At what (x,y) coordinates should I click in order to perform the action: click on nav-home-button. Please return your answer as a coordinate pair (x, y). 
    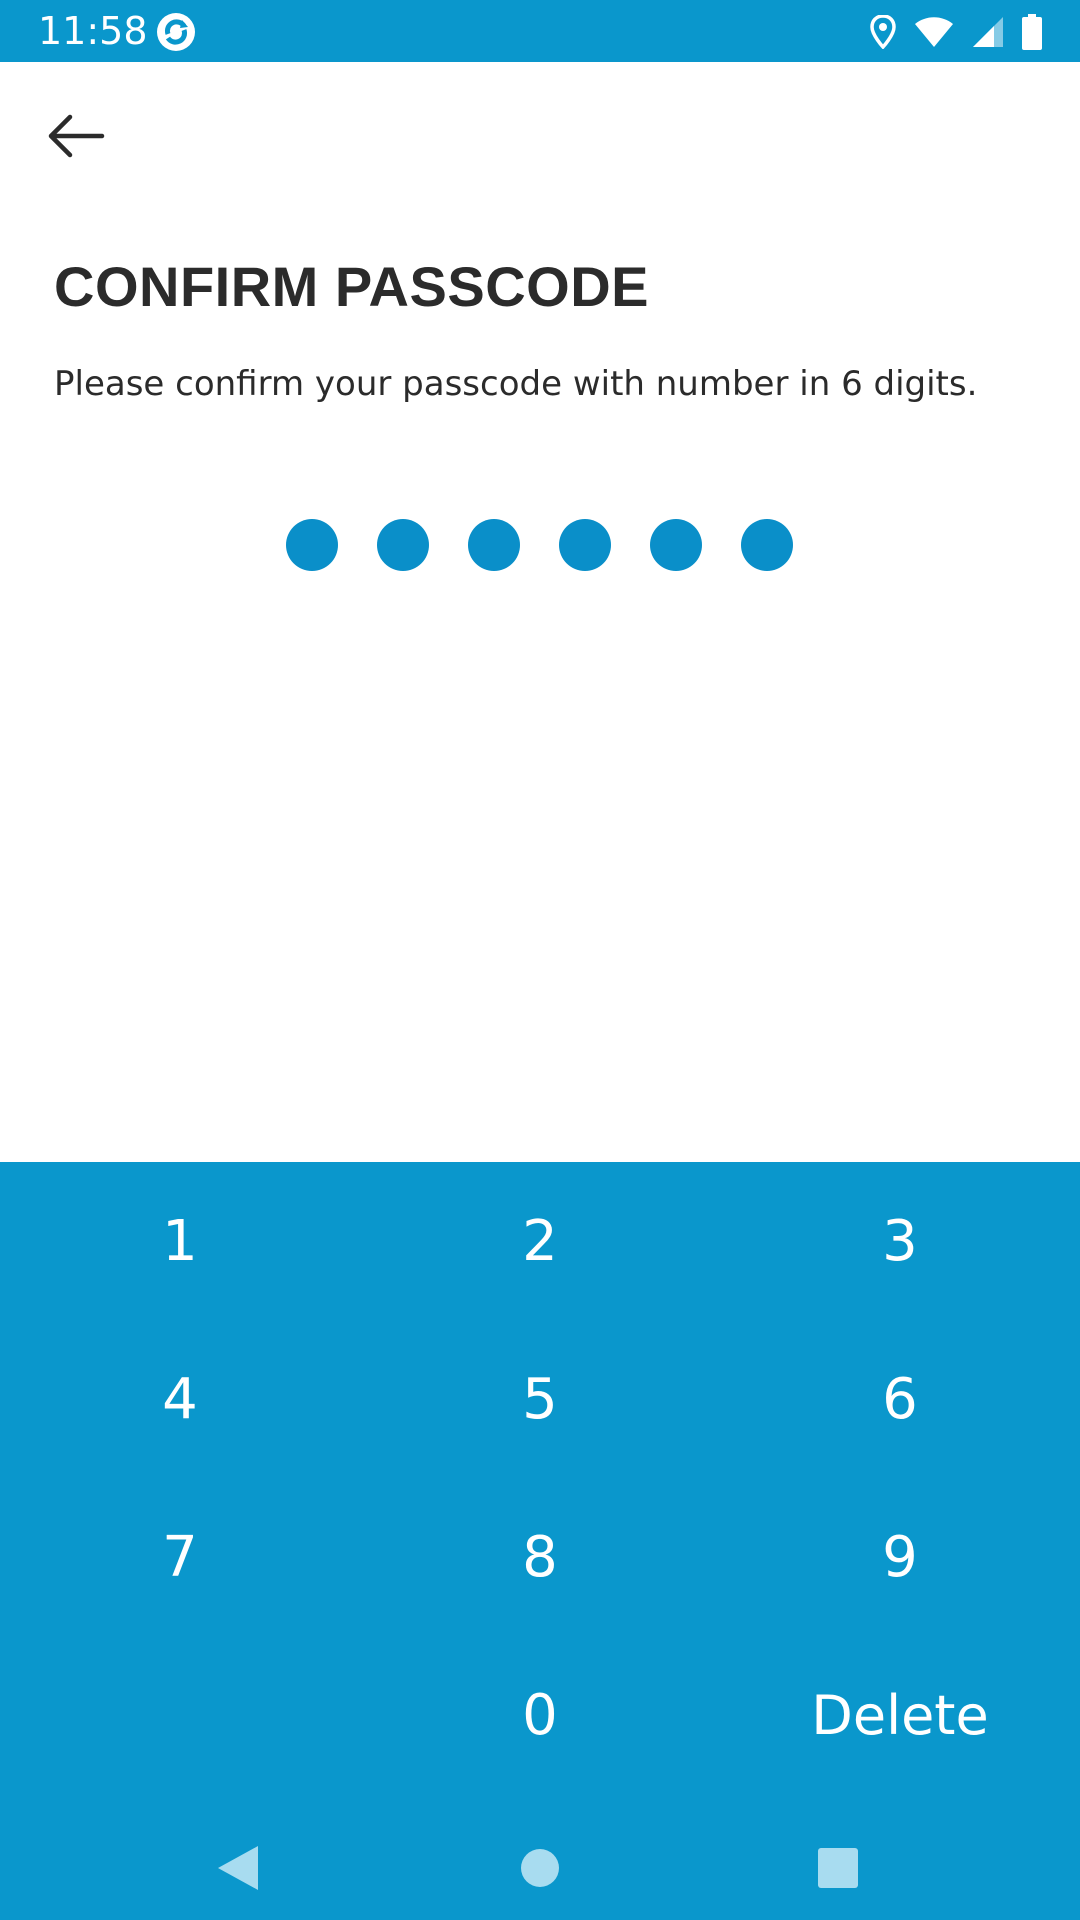
    Looking at the image, I should click on (540, 1868).